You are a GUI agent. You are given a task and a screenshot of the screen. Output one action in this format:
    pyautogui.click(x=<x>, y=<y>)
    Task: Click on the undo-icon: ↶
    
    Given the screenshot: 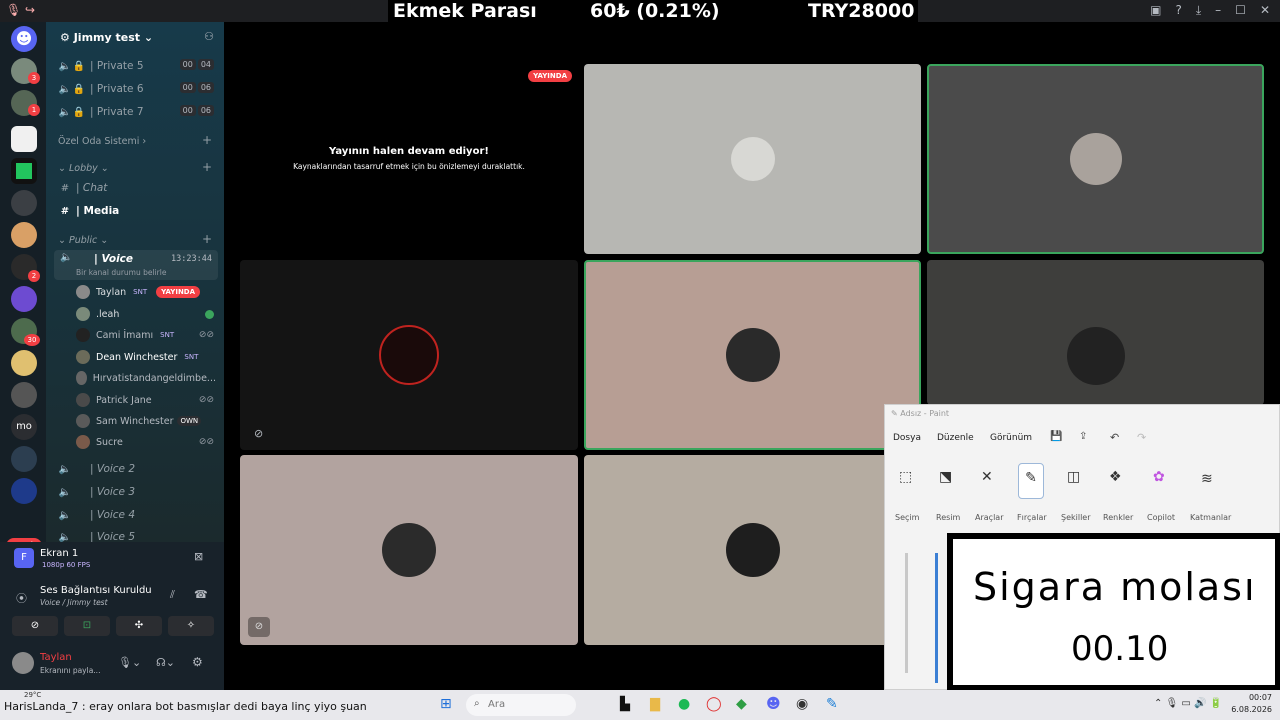 What is the action you would take?
    pyautogui.click(x=1114, y=437)
    